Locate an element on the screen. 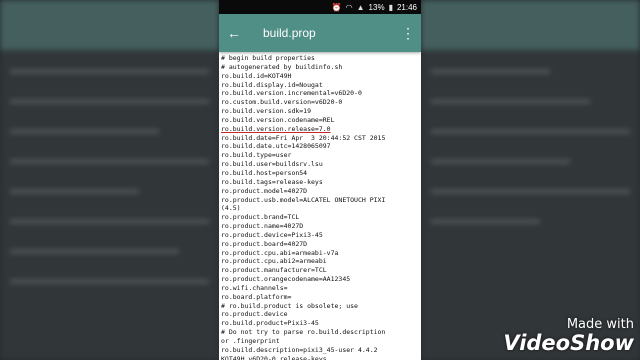  battery-icon: ▮ is located at coordinates (390, 7).